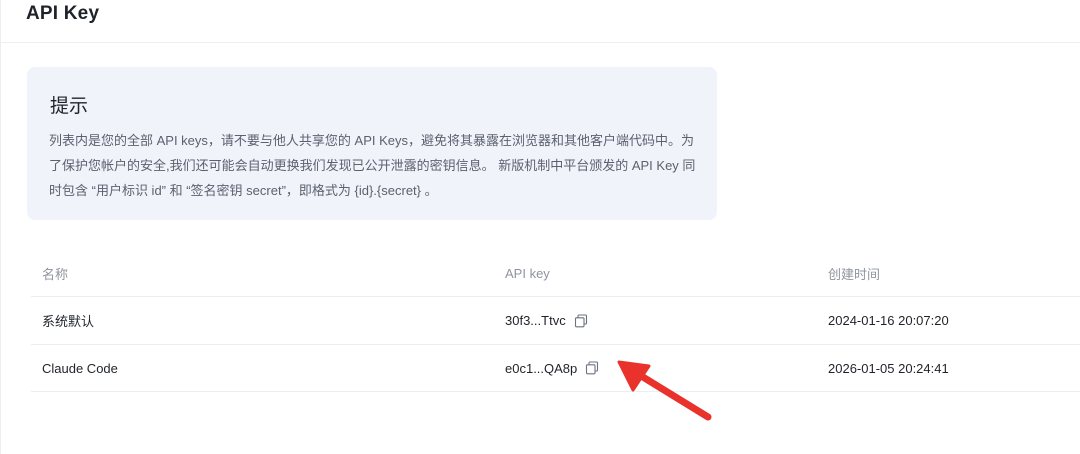 This screenshot has width=1080, height=454. Describe the element at coordinates (854, 274) in the screenshot. I see `column-header-created: 创建时间` at that location.